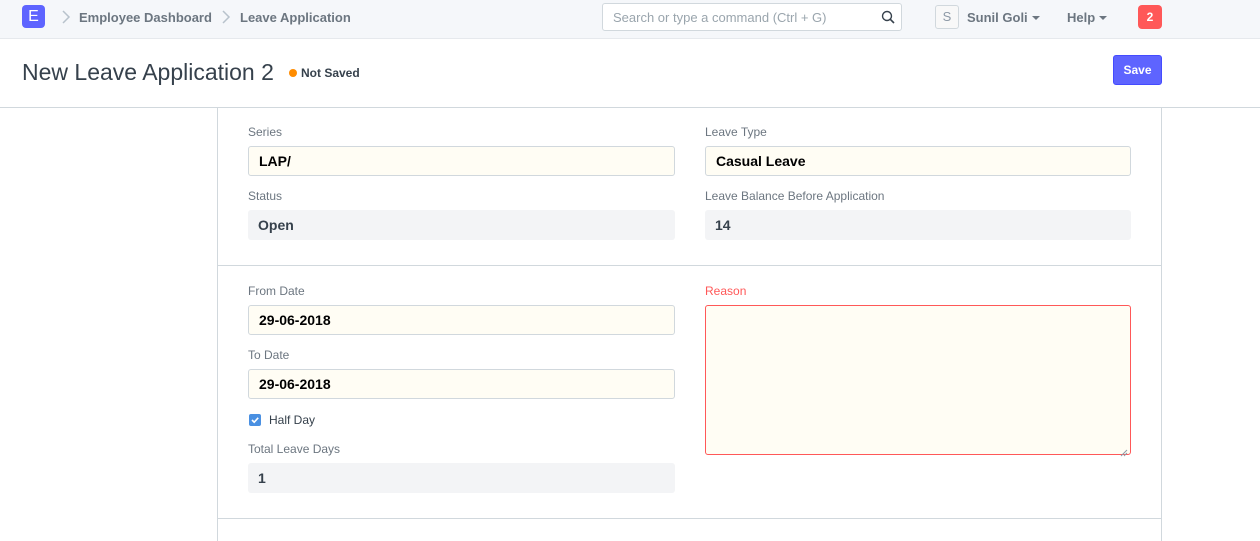 The width and height of the screenshot is (1260, 541). Describe the element at coordinates (997, 17) in the screenshot. I see `user-name: Sunil Goli` at that location.